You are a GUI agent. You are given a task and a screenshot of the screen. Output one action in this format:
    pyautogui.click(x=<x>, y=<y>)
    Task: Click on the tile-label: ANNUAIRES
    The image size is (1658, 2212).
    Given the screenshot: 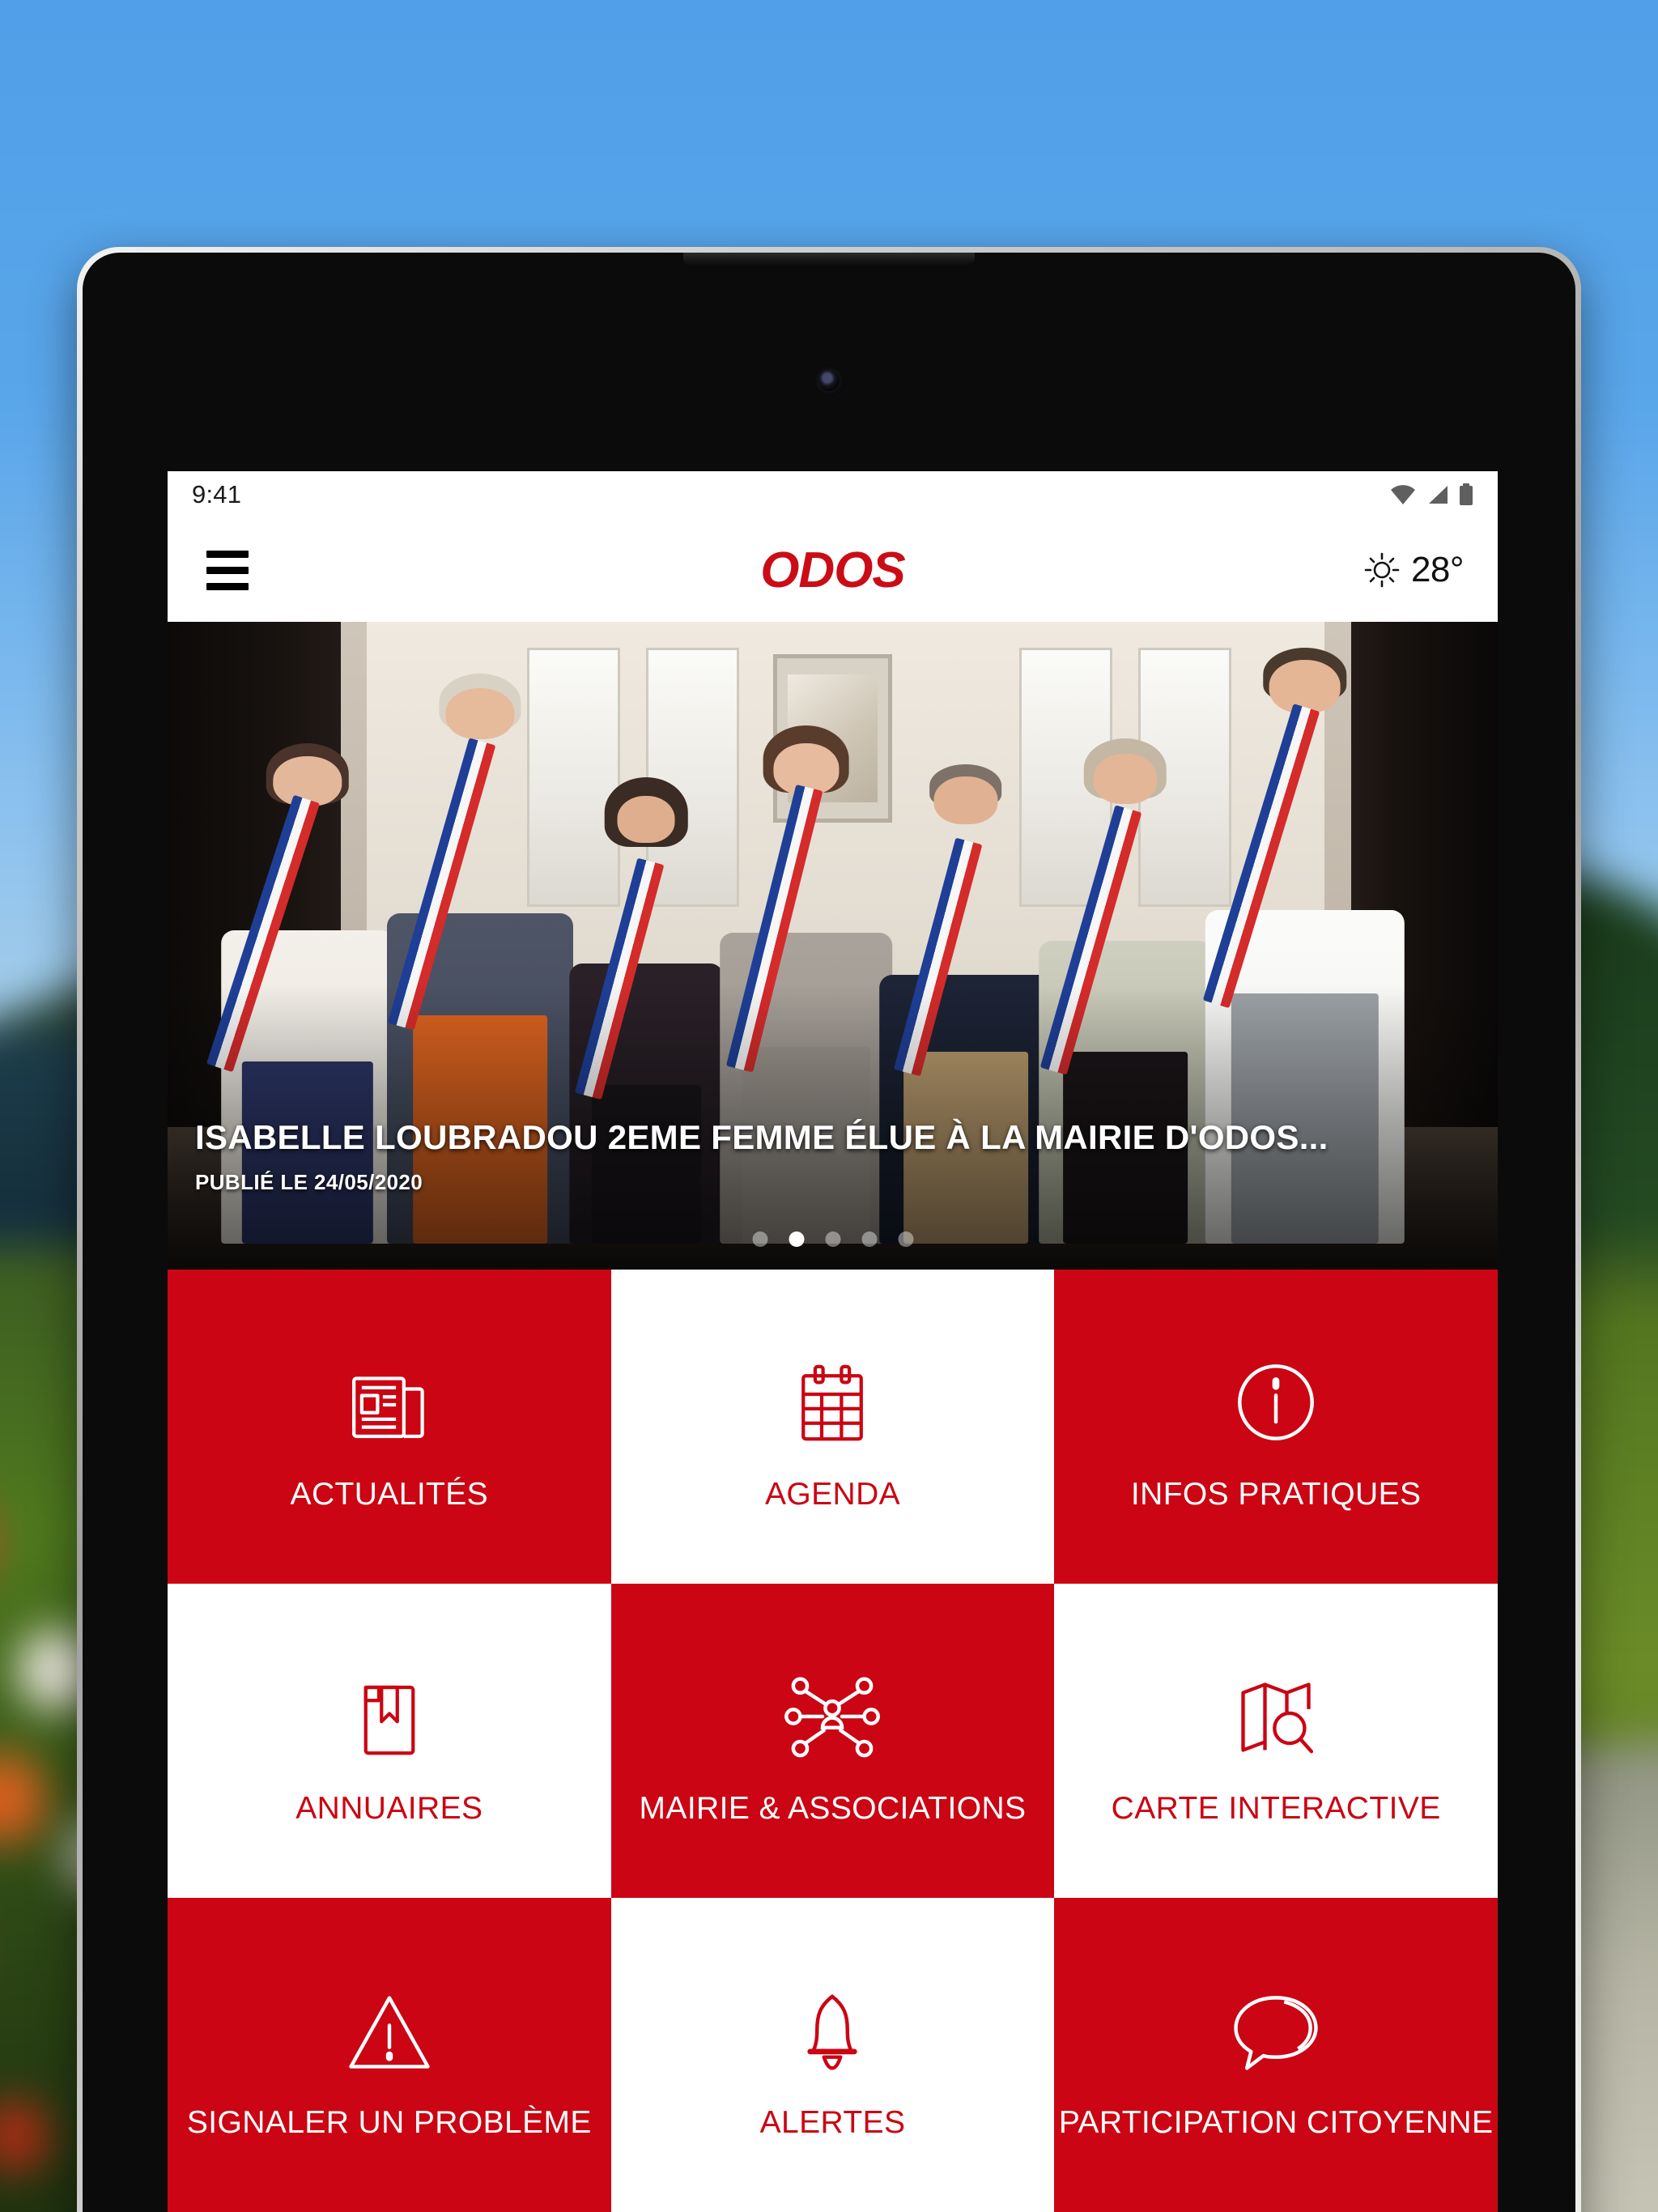 What is the action you would take?
    pyautogui.click(x=389, y=1809)
    